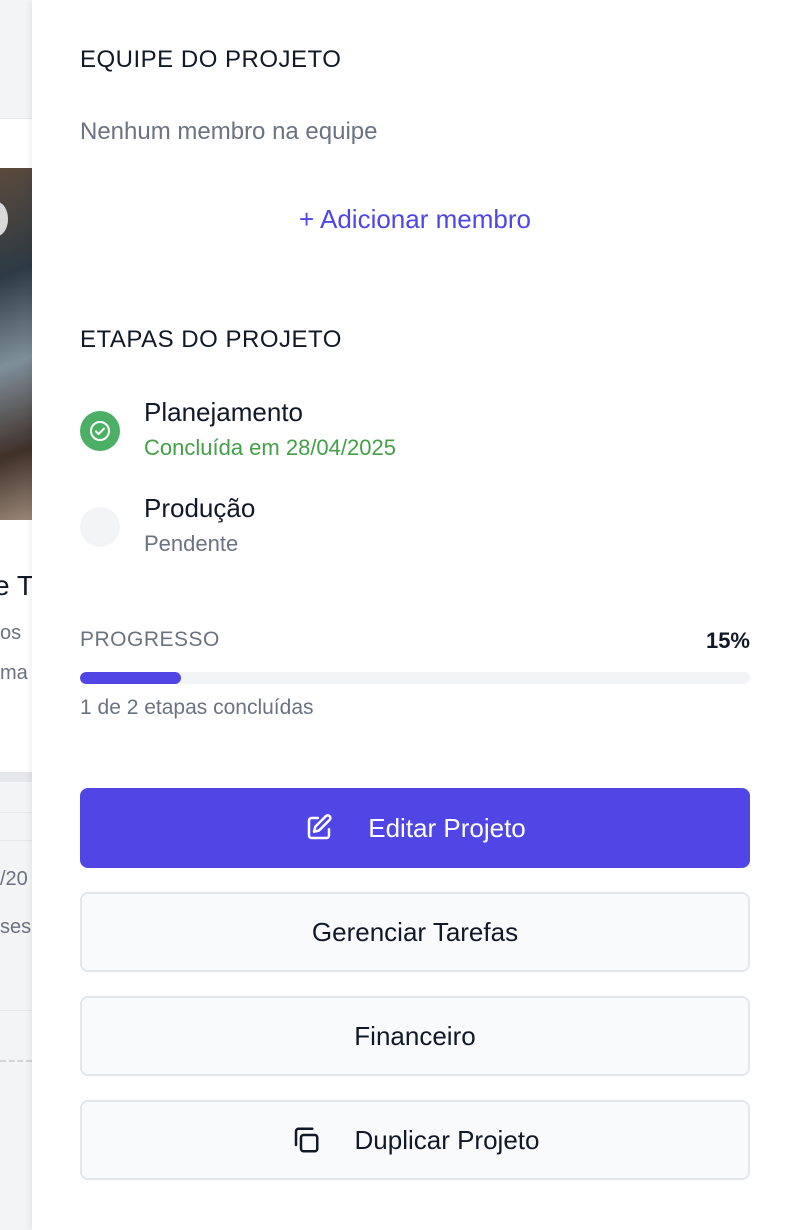 The width and height of the screenshot is (802, 1230). What do you see at coordinates (229, 131) in the screenshot?
I see `team-empty-text: Nenhum membro na equipe` at bounding box center [229, 131].